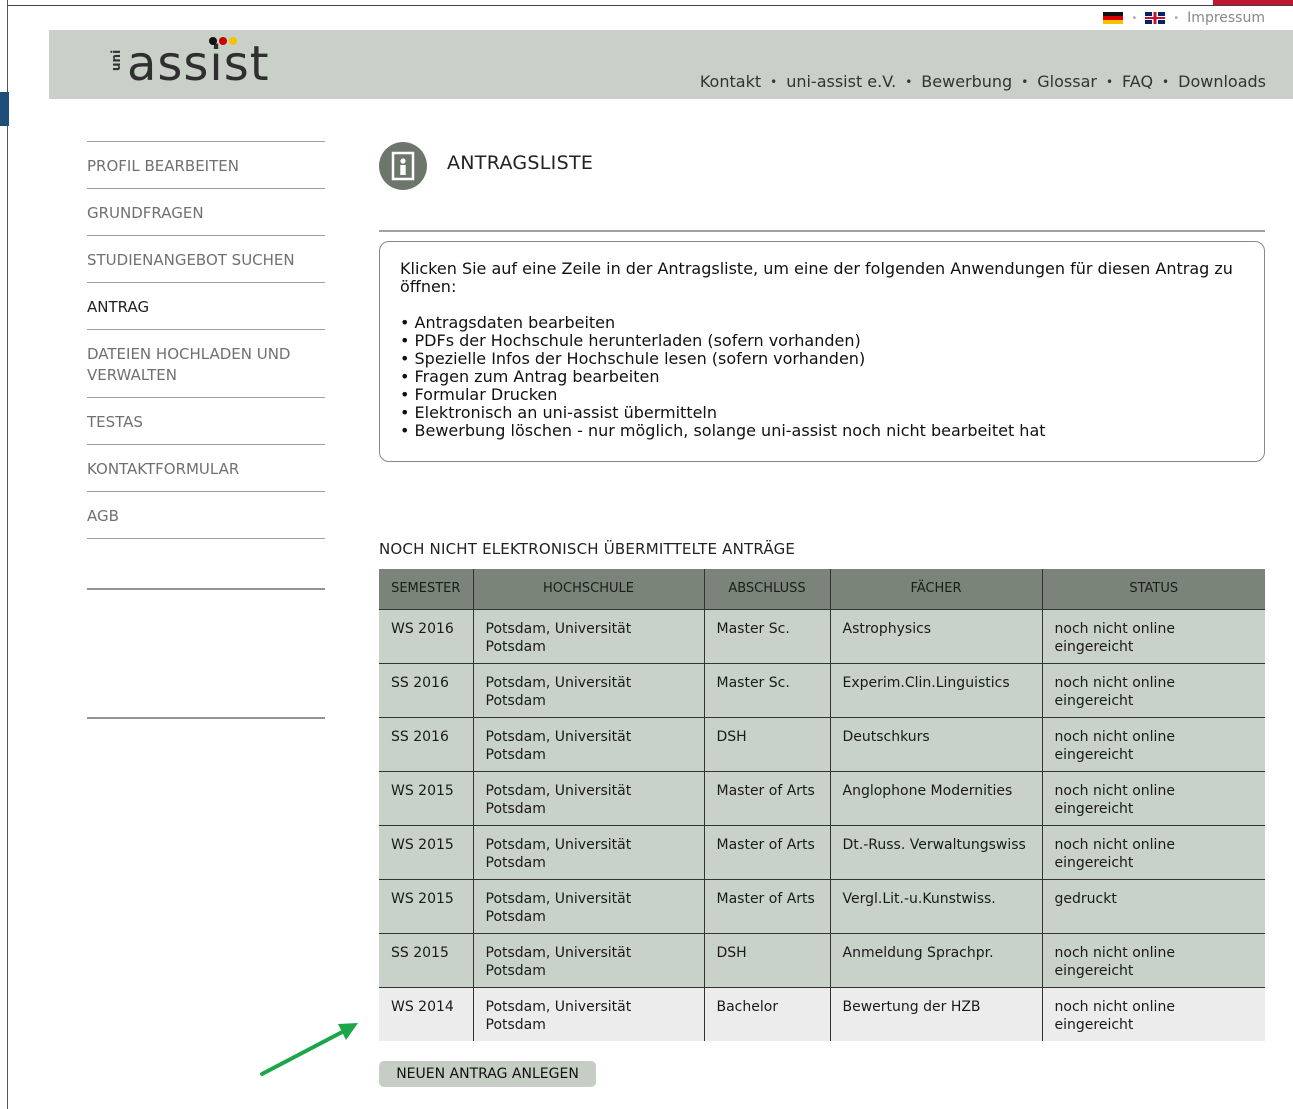 The height and width of the screenshot is (1109, 1293). I want to click on table-cell: WS 2016, so click(426, 635).